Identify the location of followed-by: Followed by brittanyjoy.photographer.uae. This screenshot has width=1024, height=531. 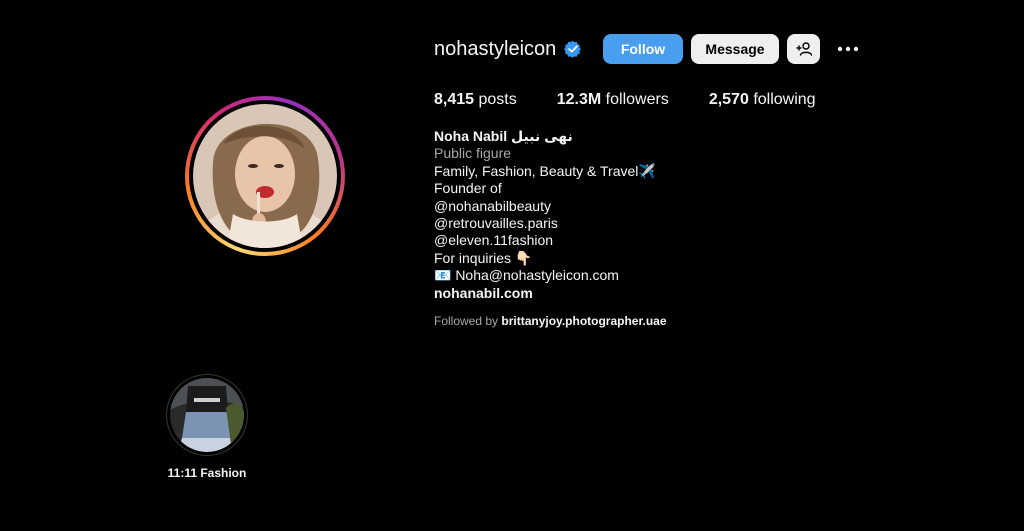
(550, 321).